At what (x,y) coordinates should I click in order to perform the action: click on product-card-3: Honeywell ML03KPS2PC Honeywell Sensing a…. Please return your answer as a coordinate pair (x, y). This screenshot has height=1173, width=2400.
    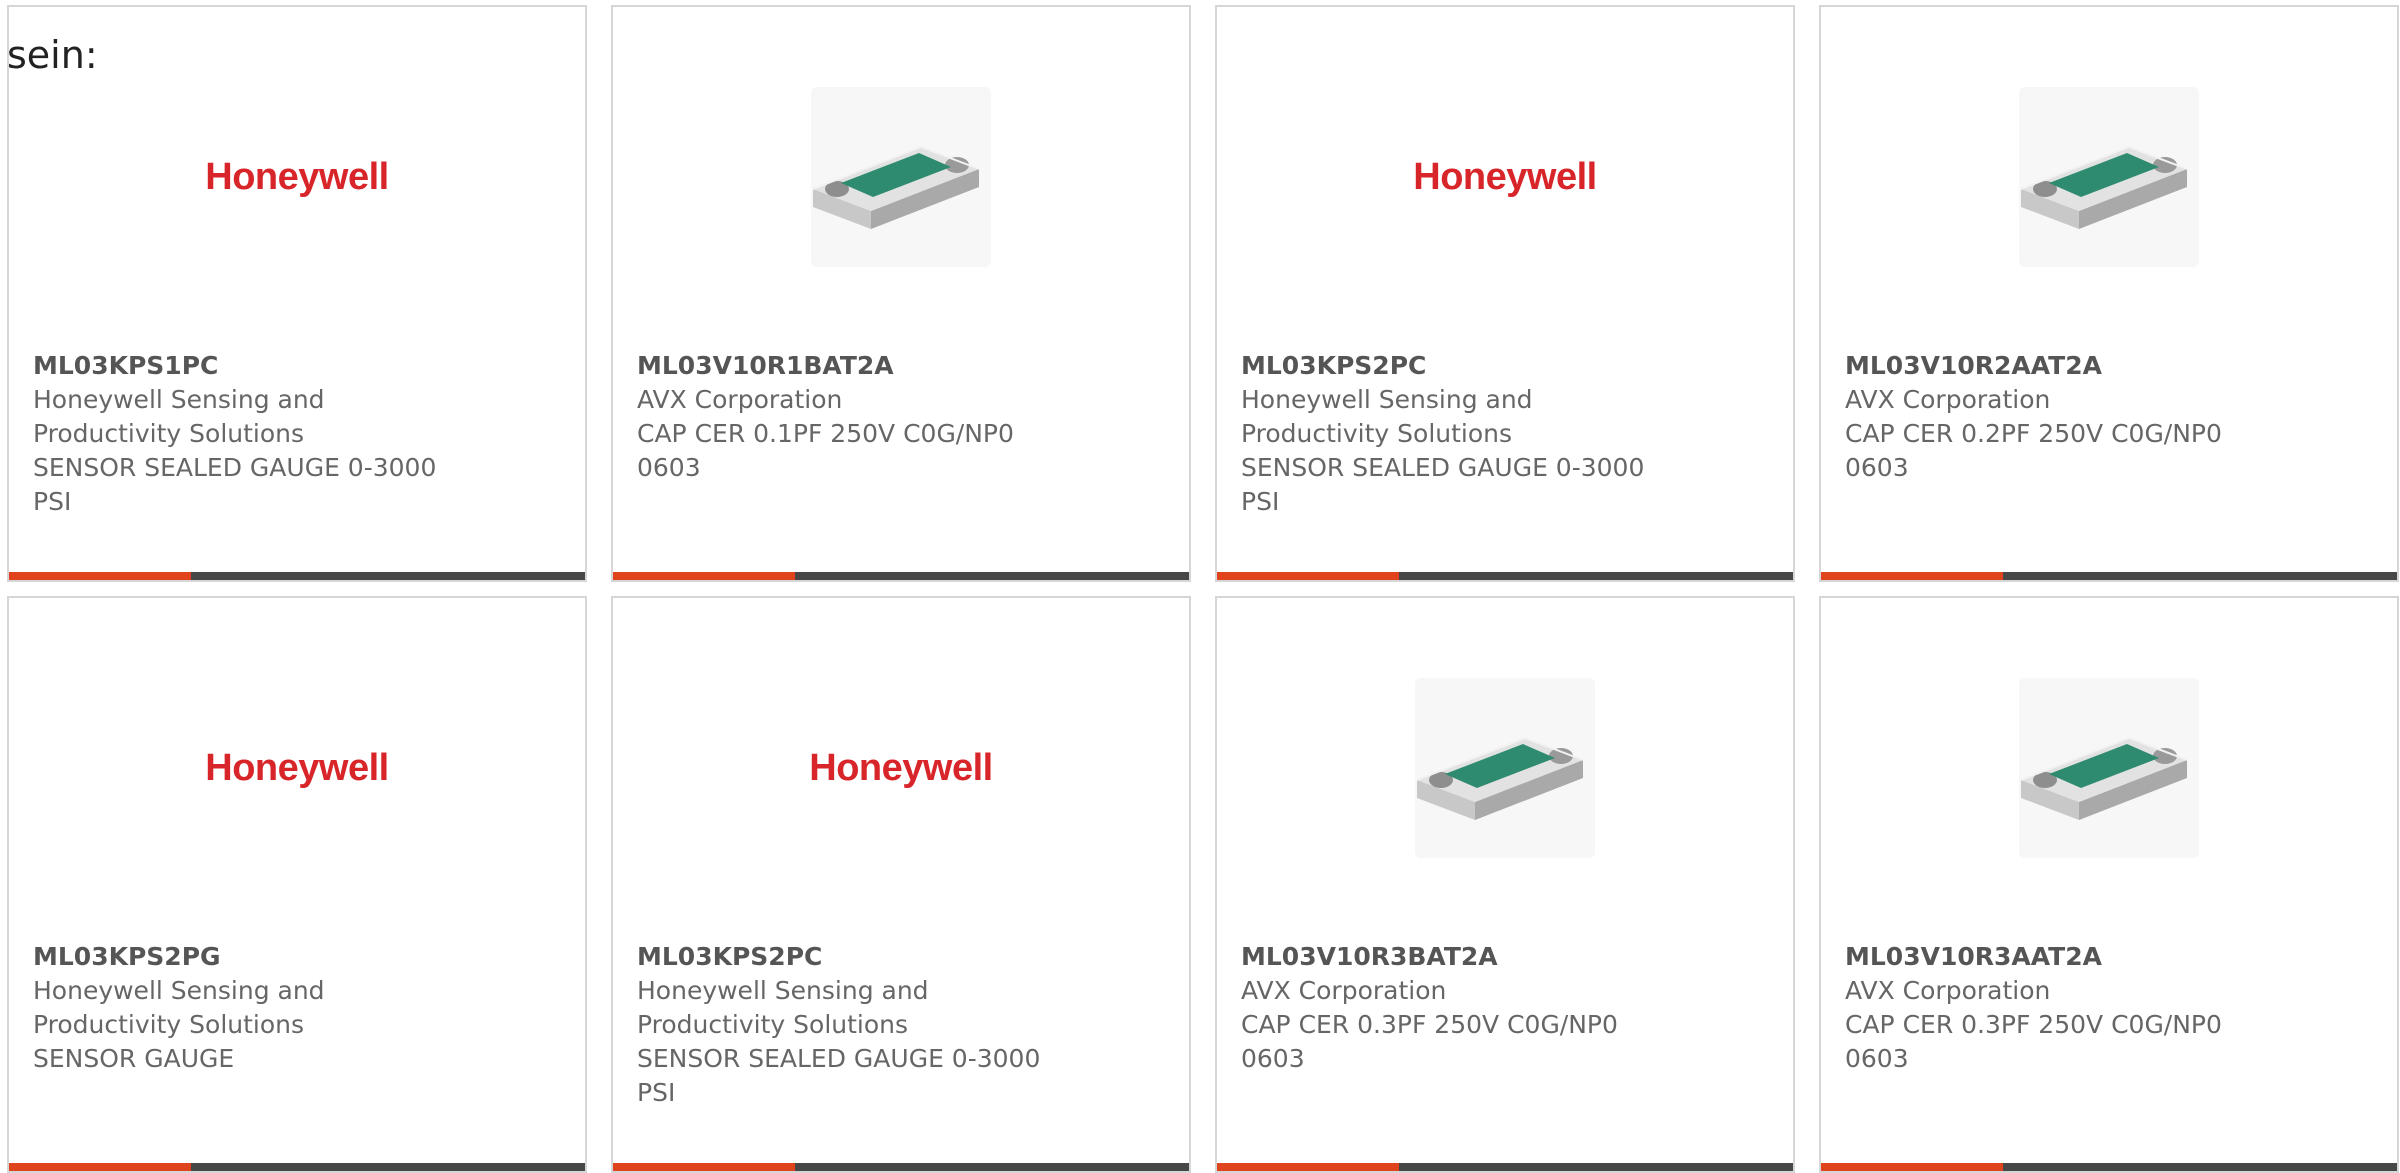
    Looking at the image, I should click on (1505, 293).